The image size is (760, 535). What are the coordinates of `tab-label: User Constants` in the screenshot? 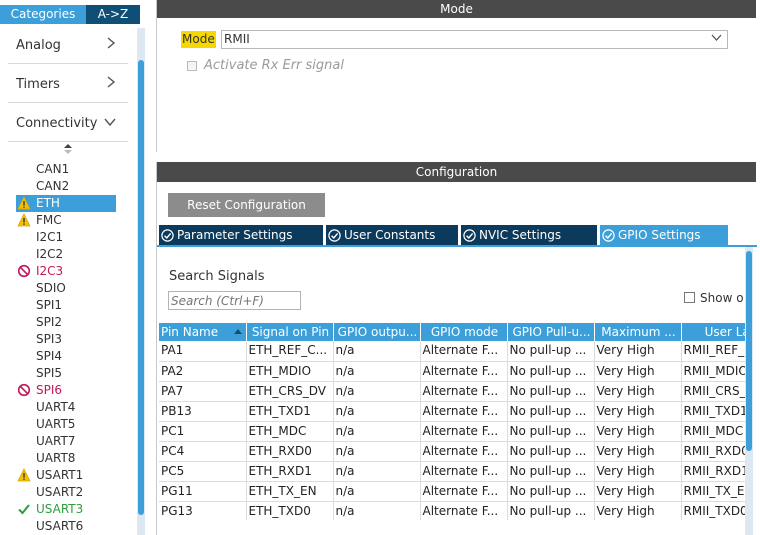 It's located at (390, 235).